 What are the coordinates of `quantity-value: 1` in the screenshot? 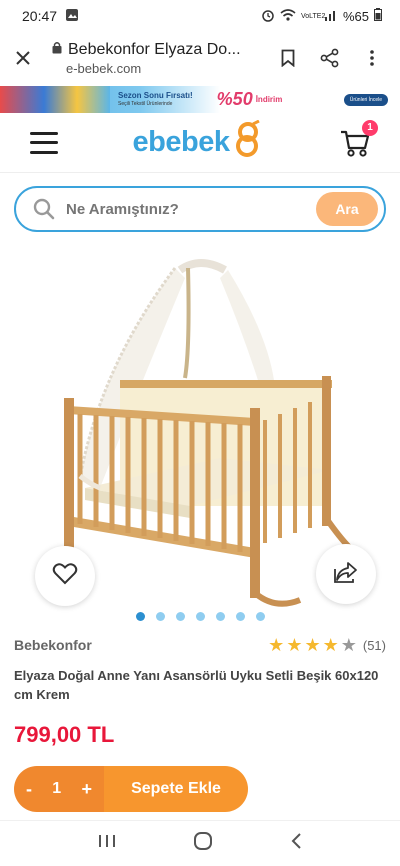 It's located at (56, 789).